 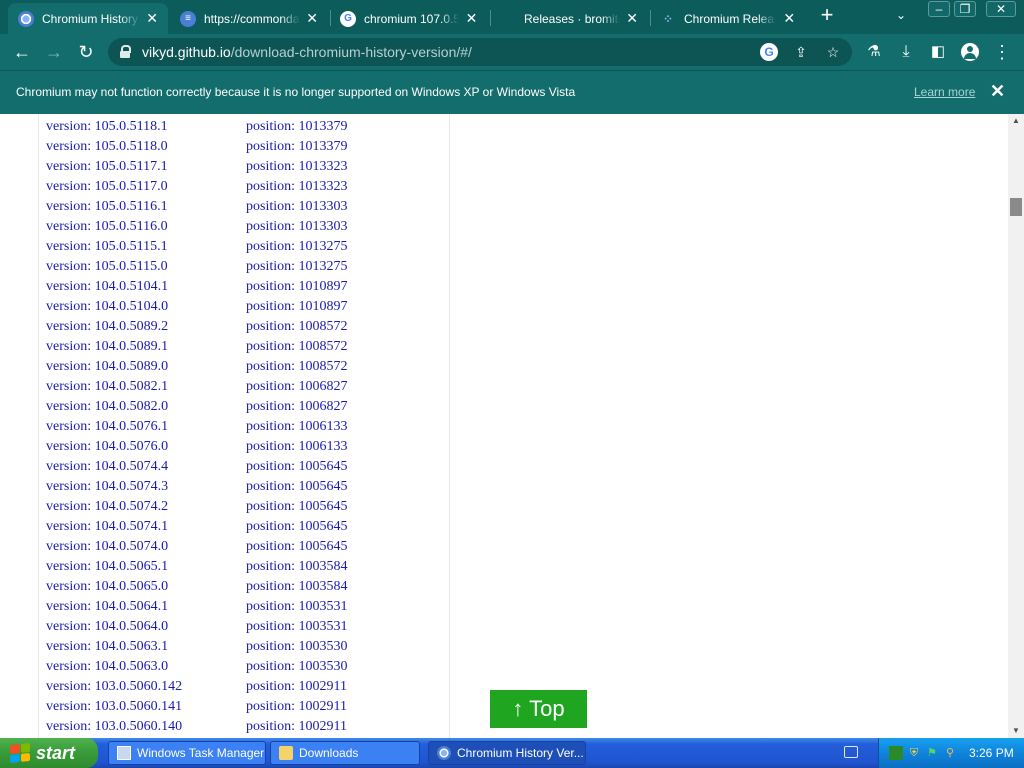 What do you see at coordinates (146, 427) in the screenshot?
I see `version-link: version: 104.0.5076.1` at bounding box center [146, 427].